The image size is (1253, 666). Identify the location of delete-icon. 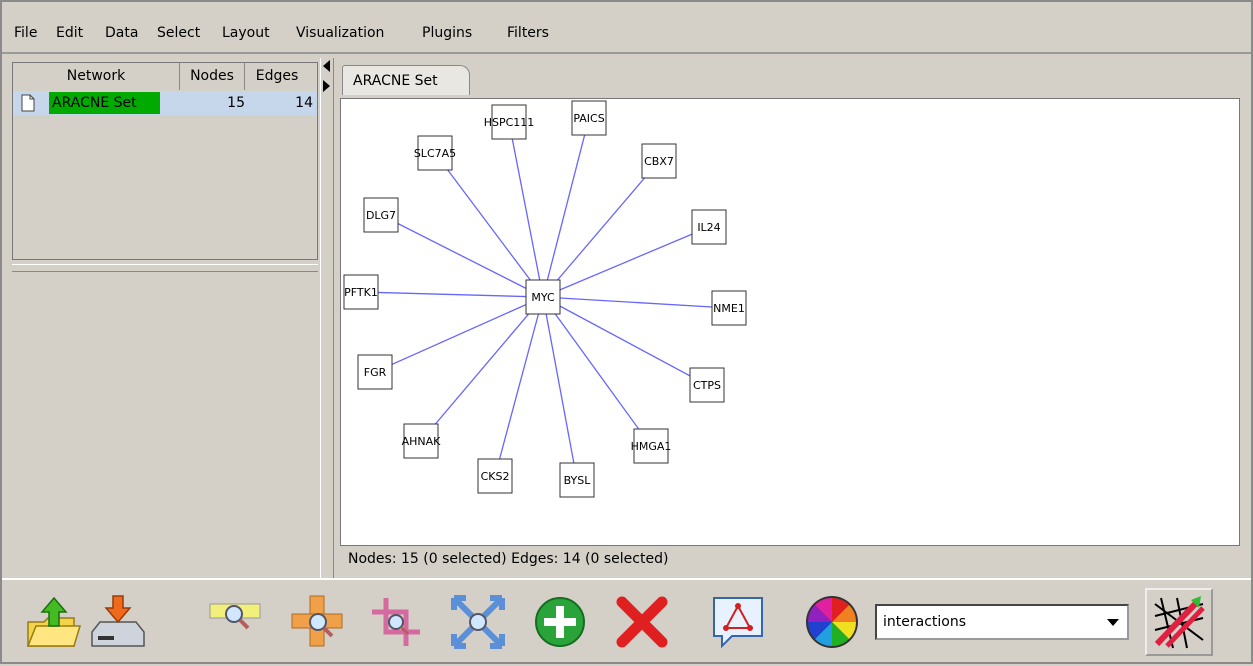
(642, 622).